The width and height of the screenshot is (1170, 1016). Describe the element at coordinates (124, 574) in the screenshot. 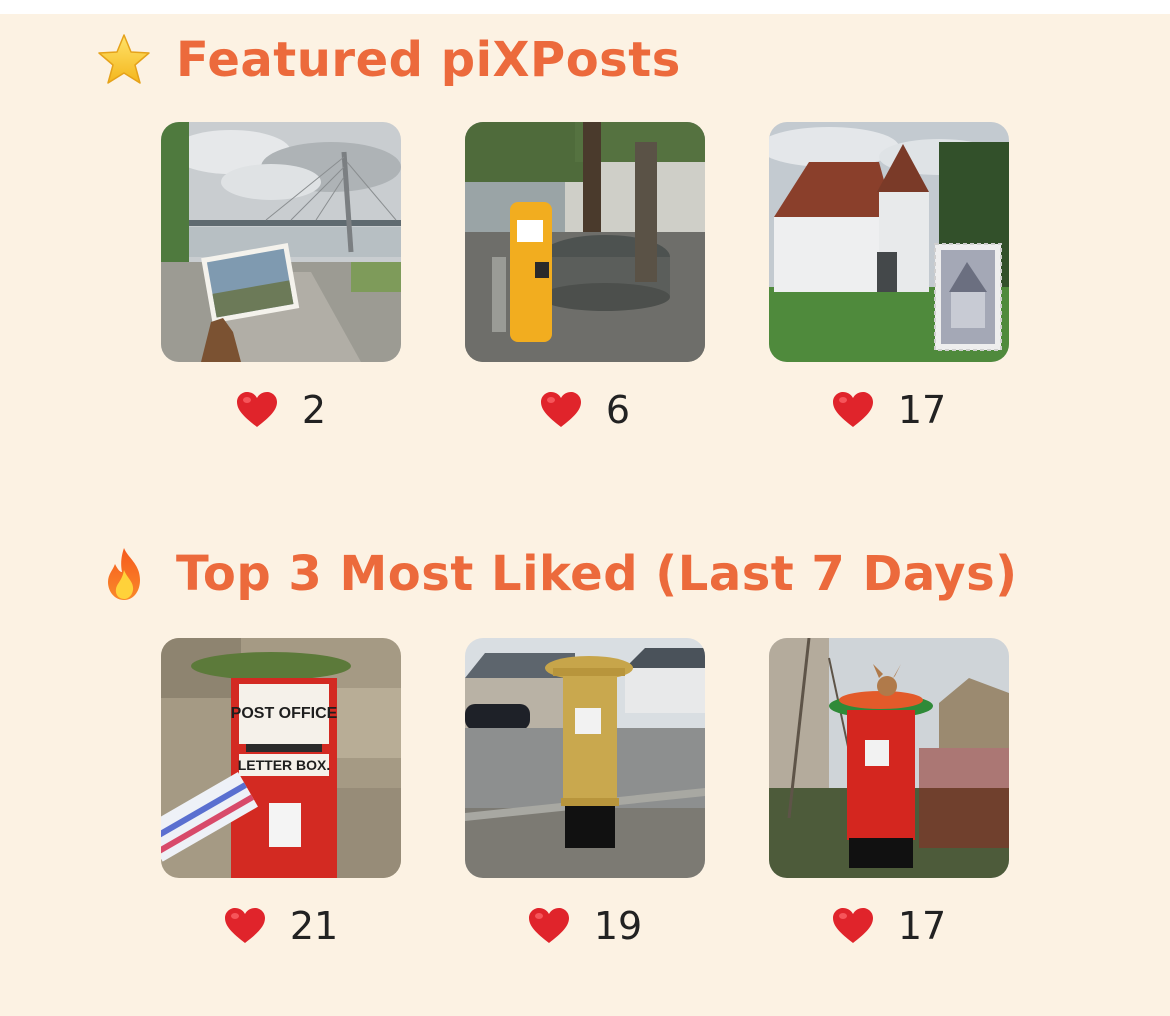

I see `fire-icon` at that location.